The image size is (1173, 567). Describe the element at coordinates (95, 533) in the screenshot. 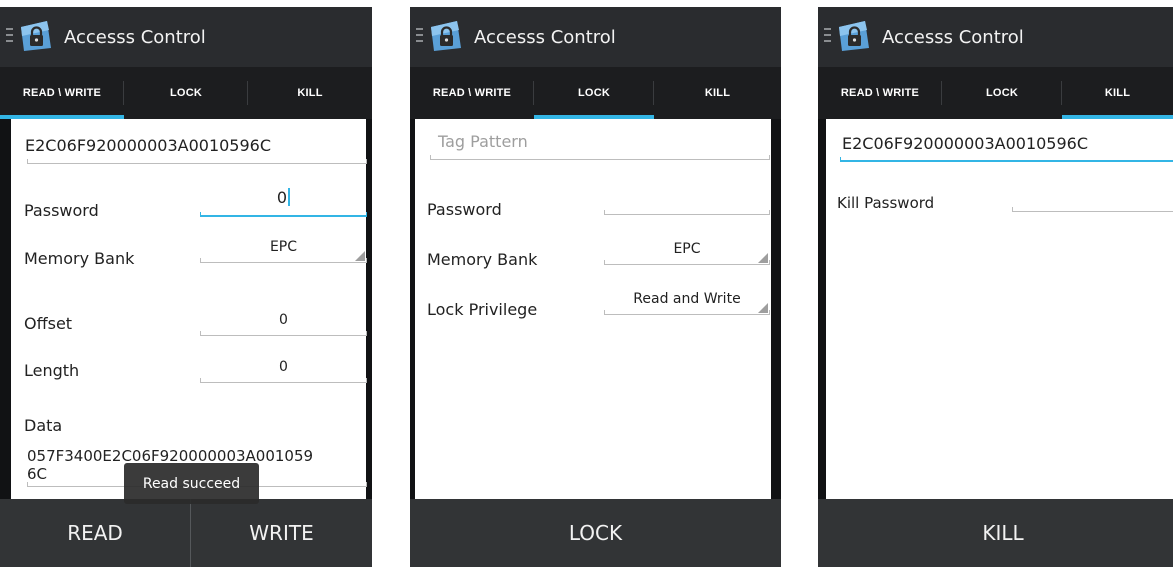

I see `read-button: READ` at that location.